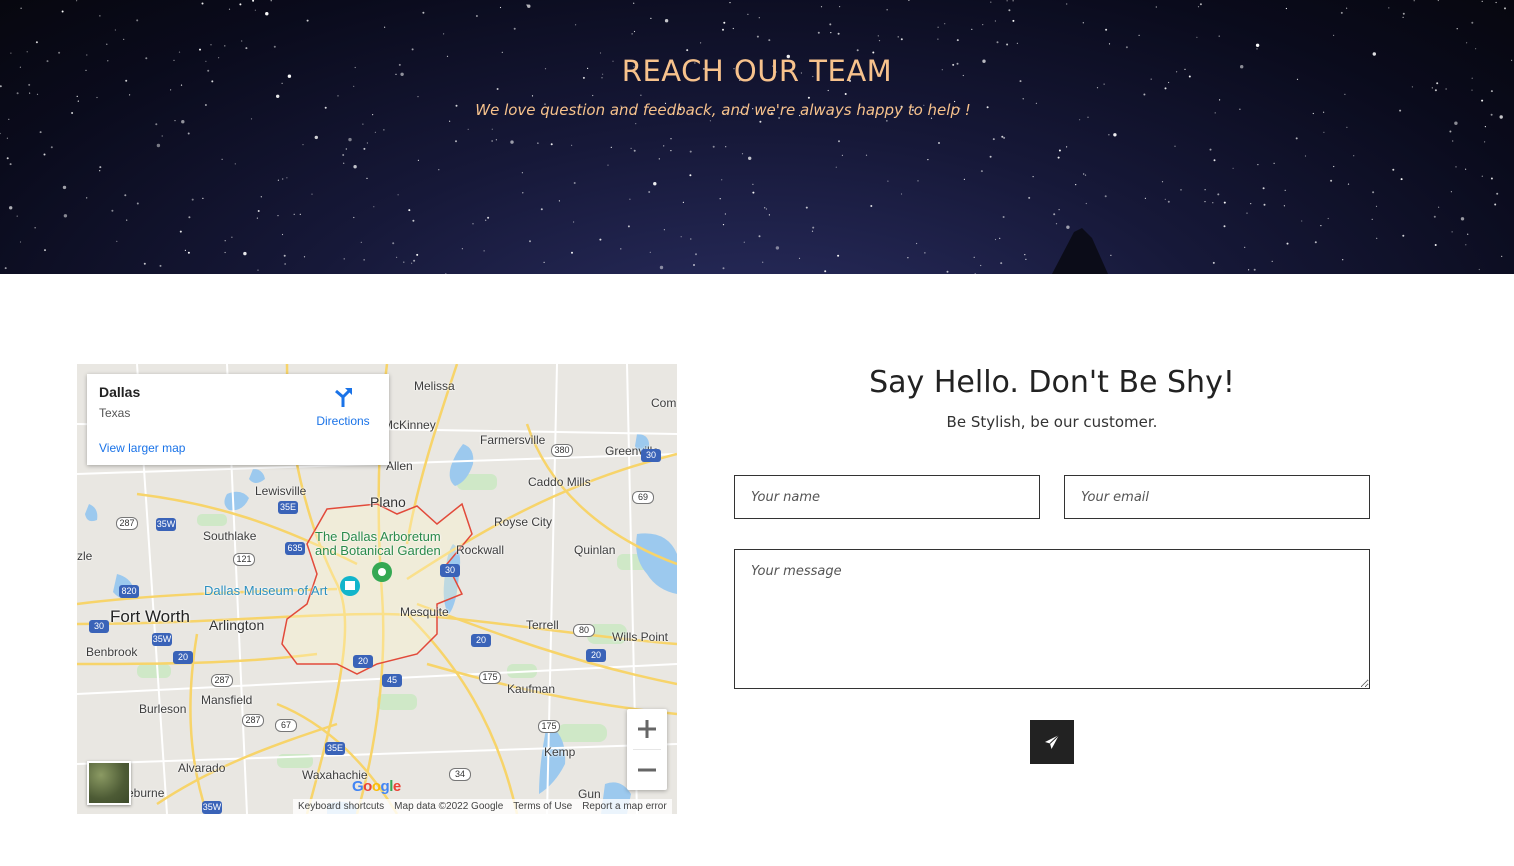 Image resolution: width=1514 pixels, height=866 pixels. Describe the element at coordinates (109, 783) in the screenshot. I see `satellite-view-toggle` at that location.